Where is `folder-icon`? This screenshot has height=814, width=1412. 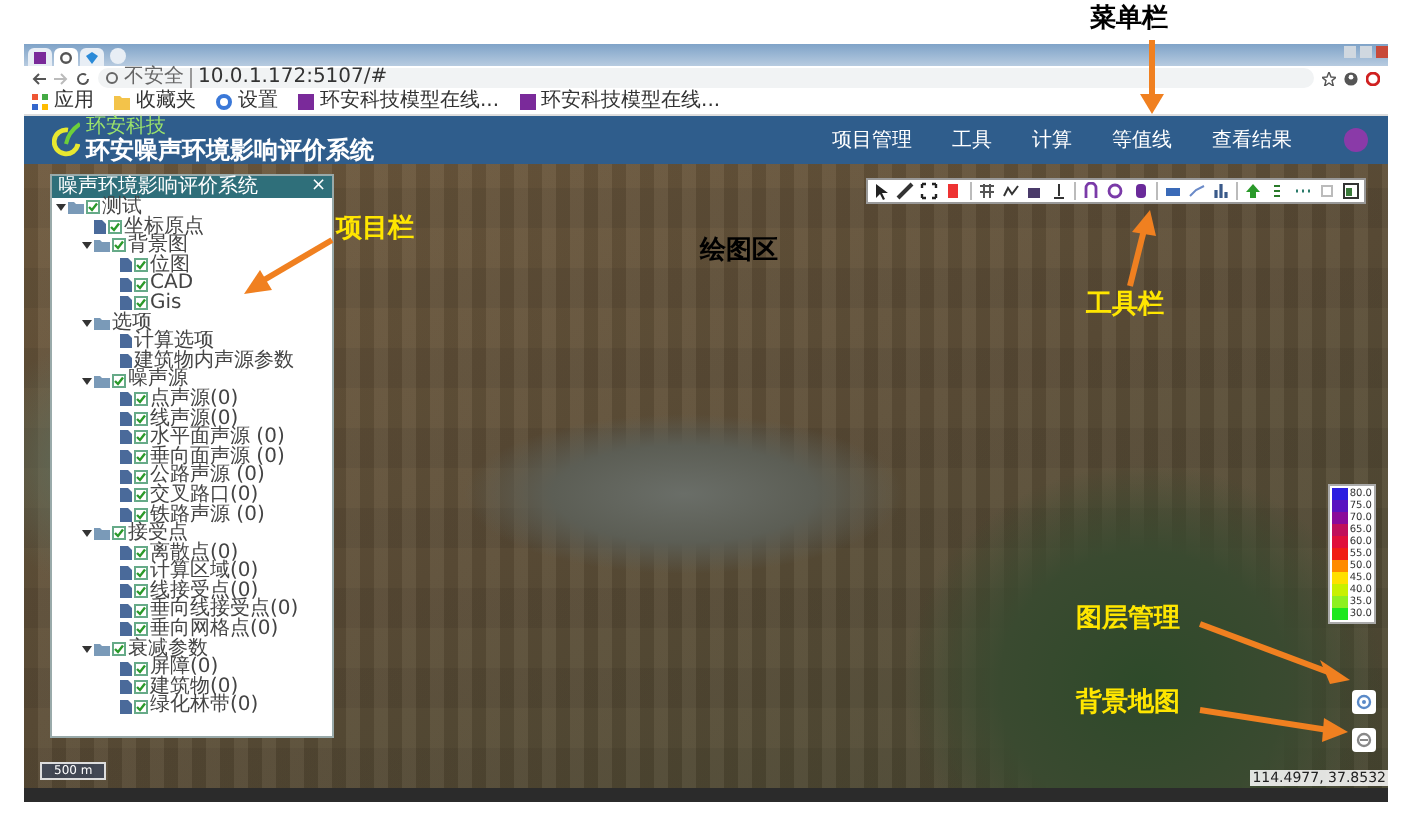
folder-icon is located at coordinates (102, 322).